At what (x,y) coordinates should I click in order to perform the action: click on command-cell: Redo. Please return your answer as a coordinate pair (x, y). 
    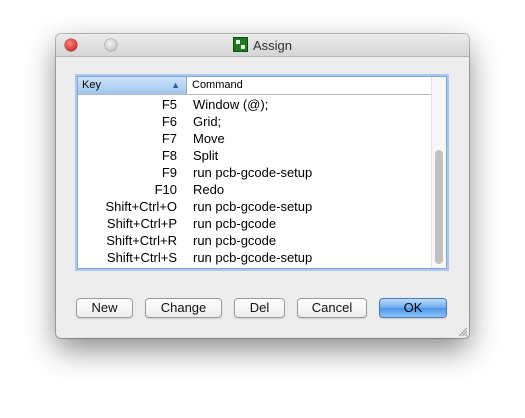
    Looking at the image, I should click on (209, 189).